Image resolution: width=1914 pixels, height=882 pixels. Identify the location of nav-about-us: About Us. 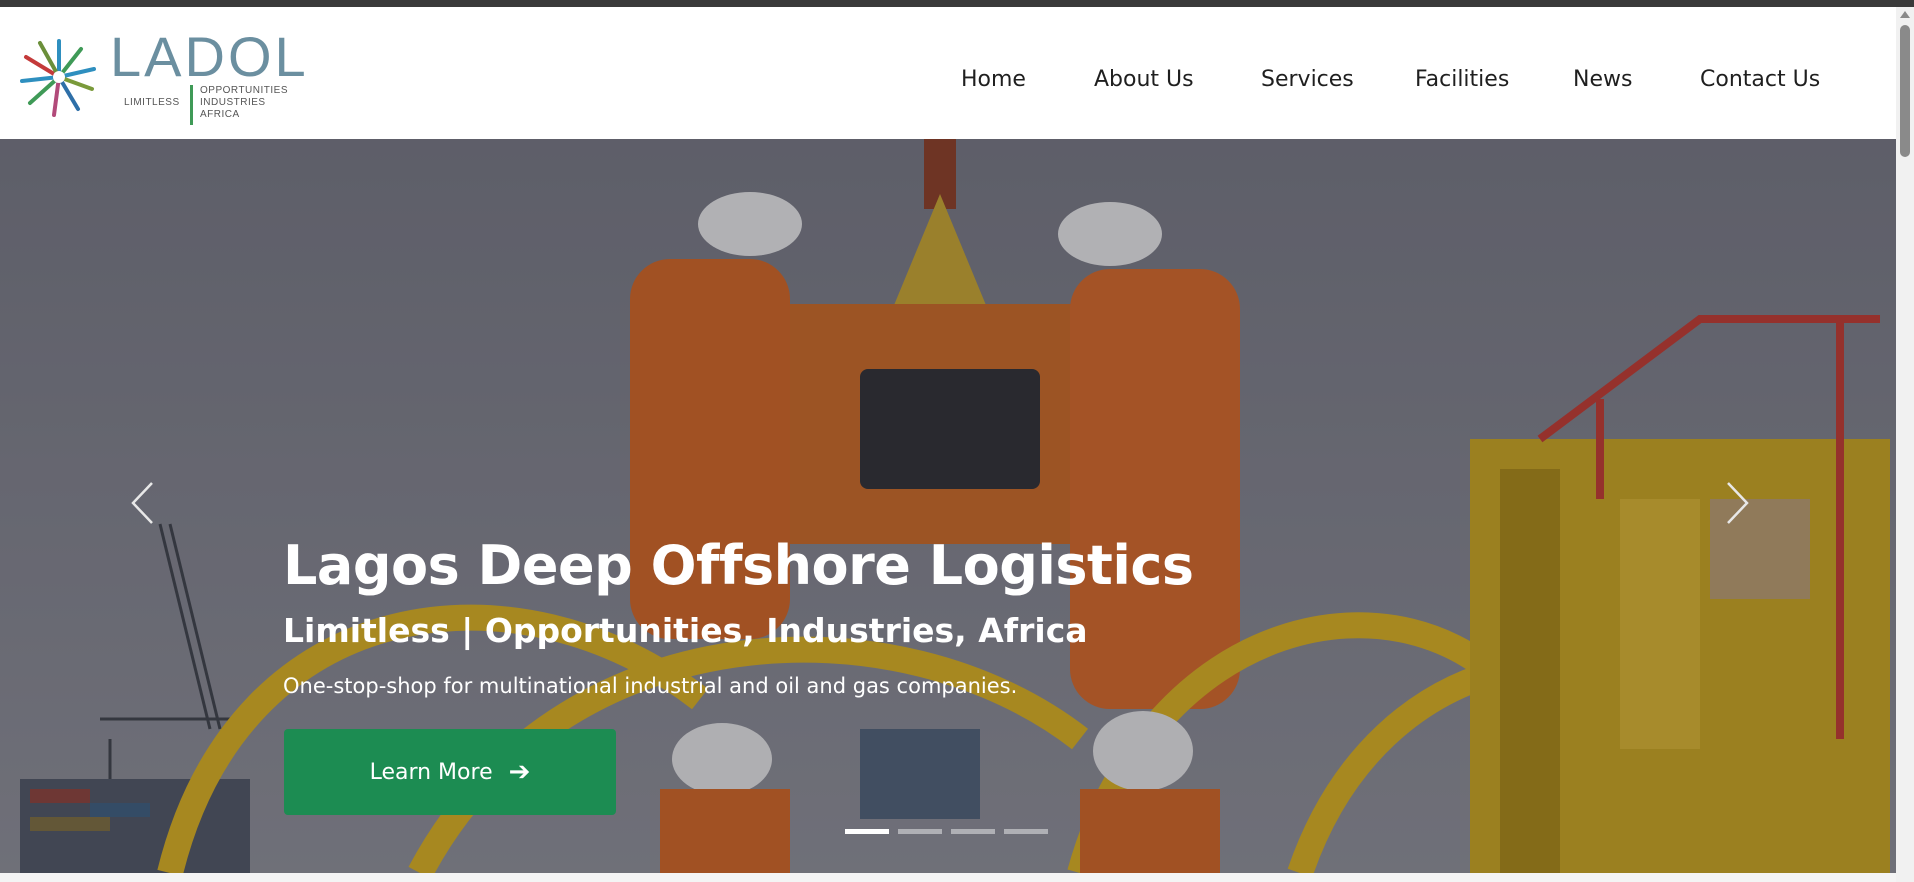
(1144, 79).